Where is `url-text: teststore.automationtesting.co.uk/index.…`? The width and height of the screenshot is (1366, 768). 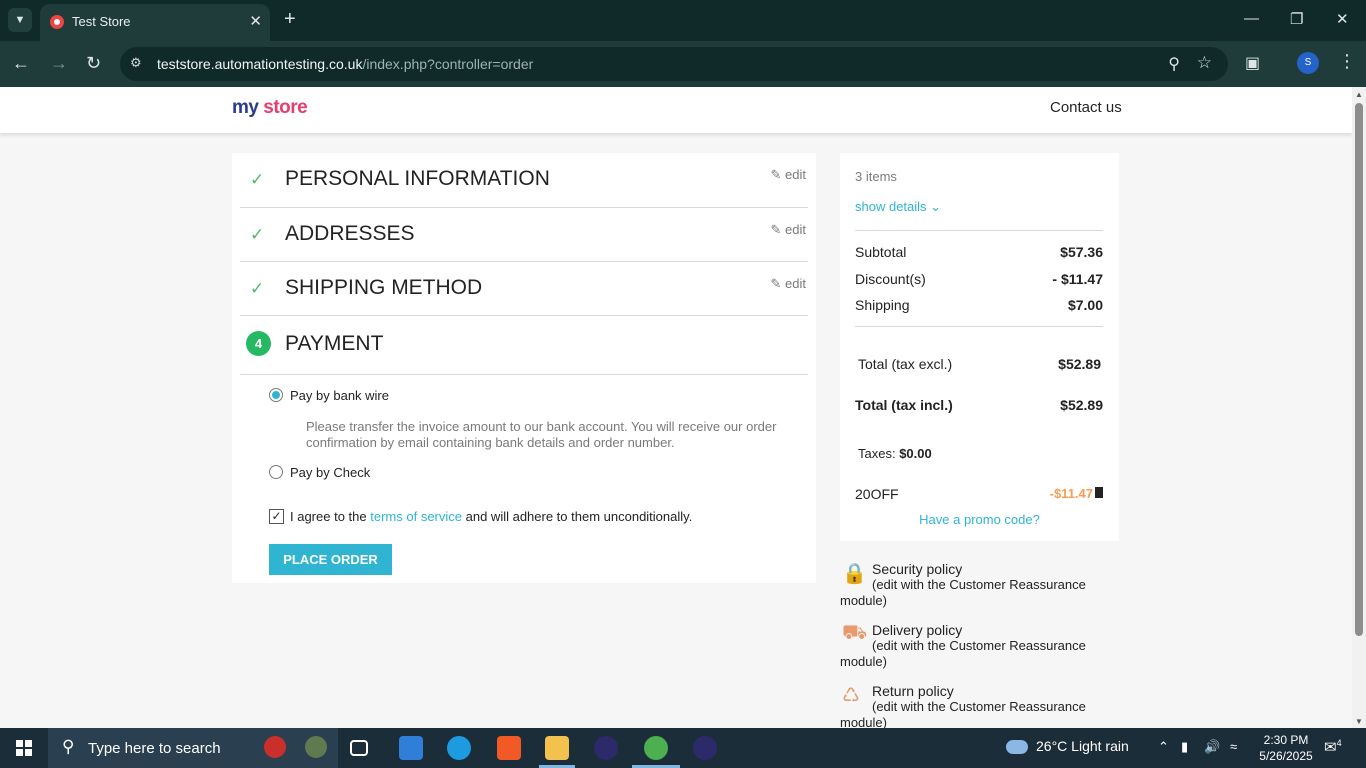 url-text: teststore.automationtesting.co.uk/index.… is located at coordinates (345, 64).